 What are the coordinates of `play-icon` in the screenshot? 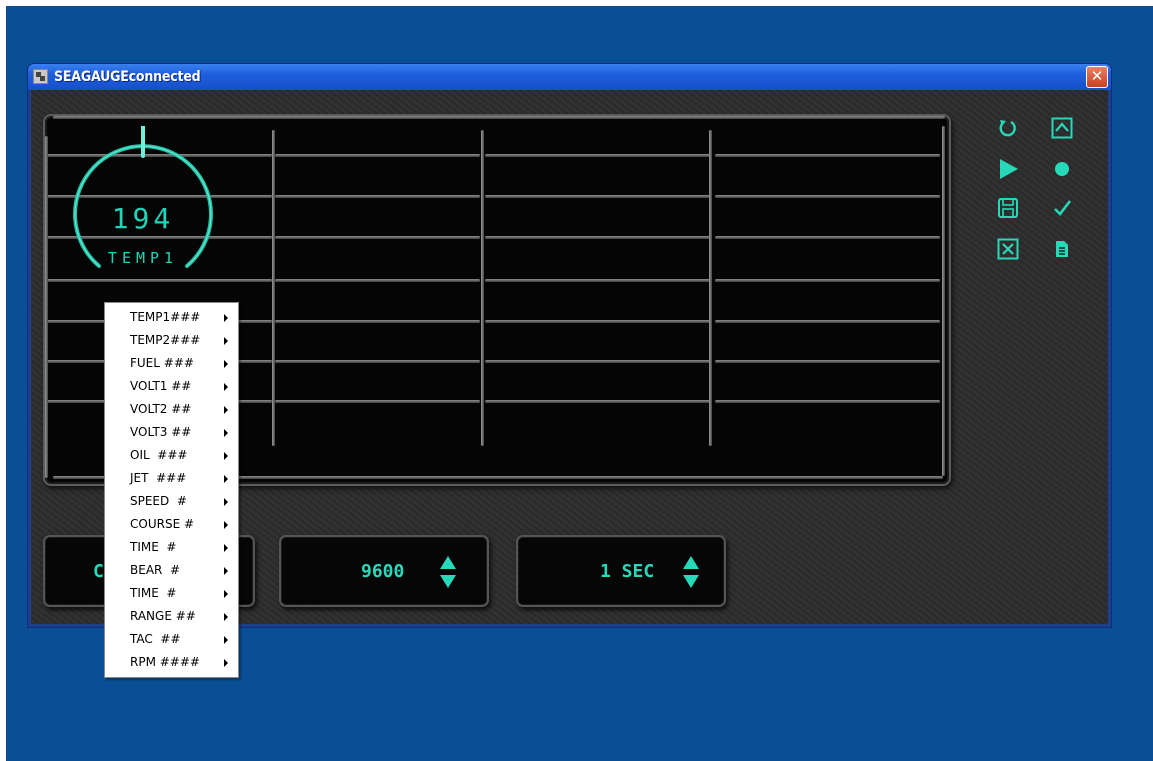 It's located at (1008, 169).